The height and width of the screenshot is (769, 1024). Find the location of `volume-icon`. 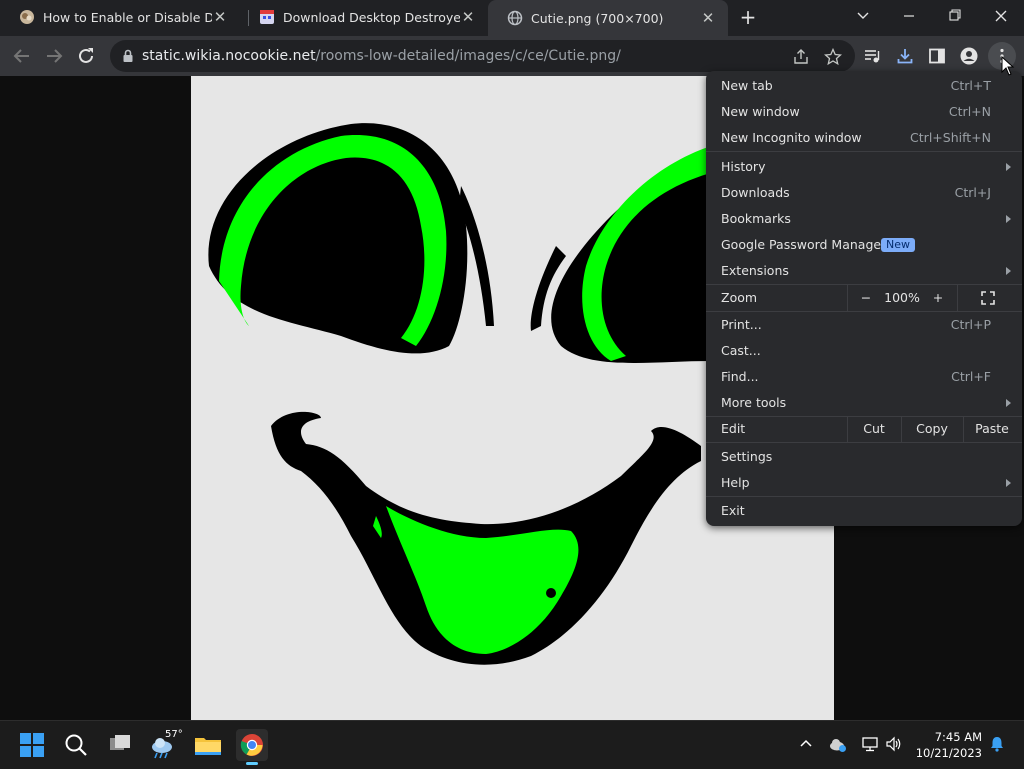

volume-icon is located at coordinates (894, 744).